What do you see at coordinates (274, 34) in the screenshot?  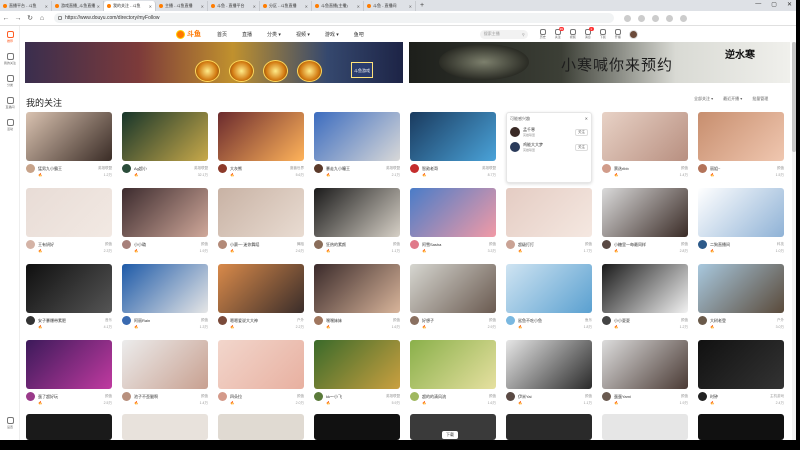 I see `nav-menu-item: 分类 ▾` at bounding box center [274, 34].